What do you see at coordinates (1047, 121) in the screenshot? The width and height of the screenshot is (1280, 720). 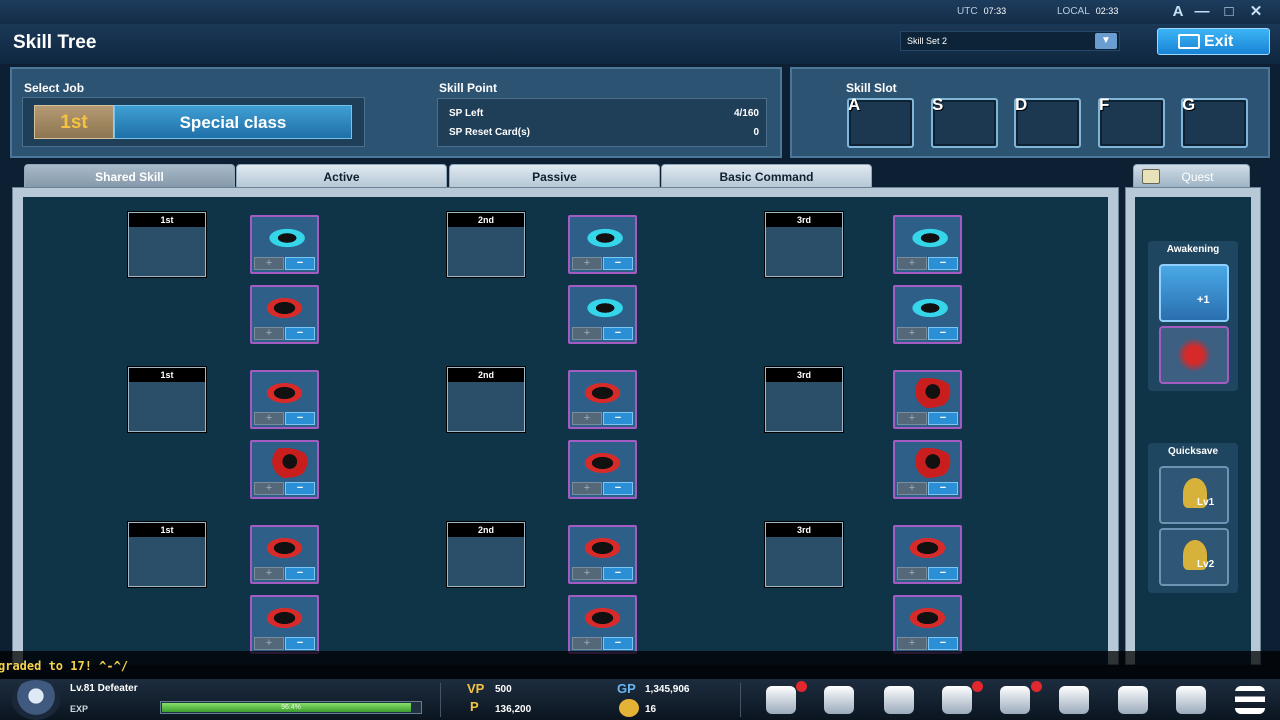 I see `skill-slot-d: D` at bounding box center [1047, 121].